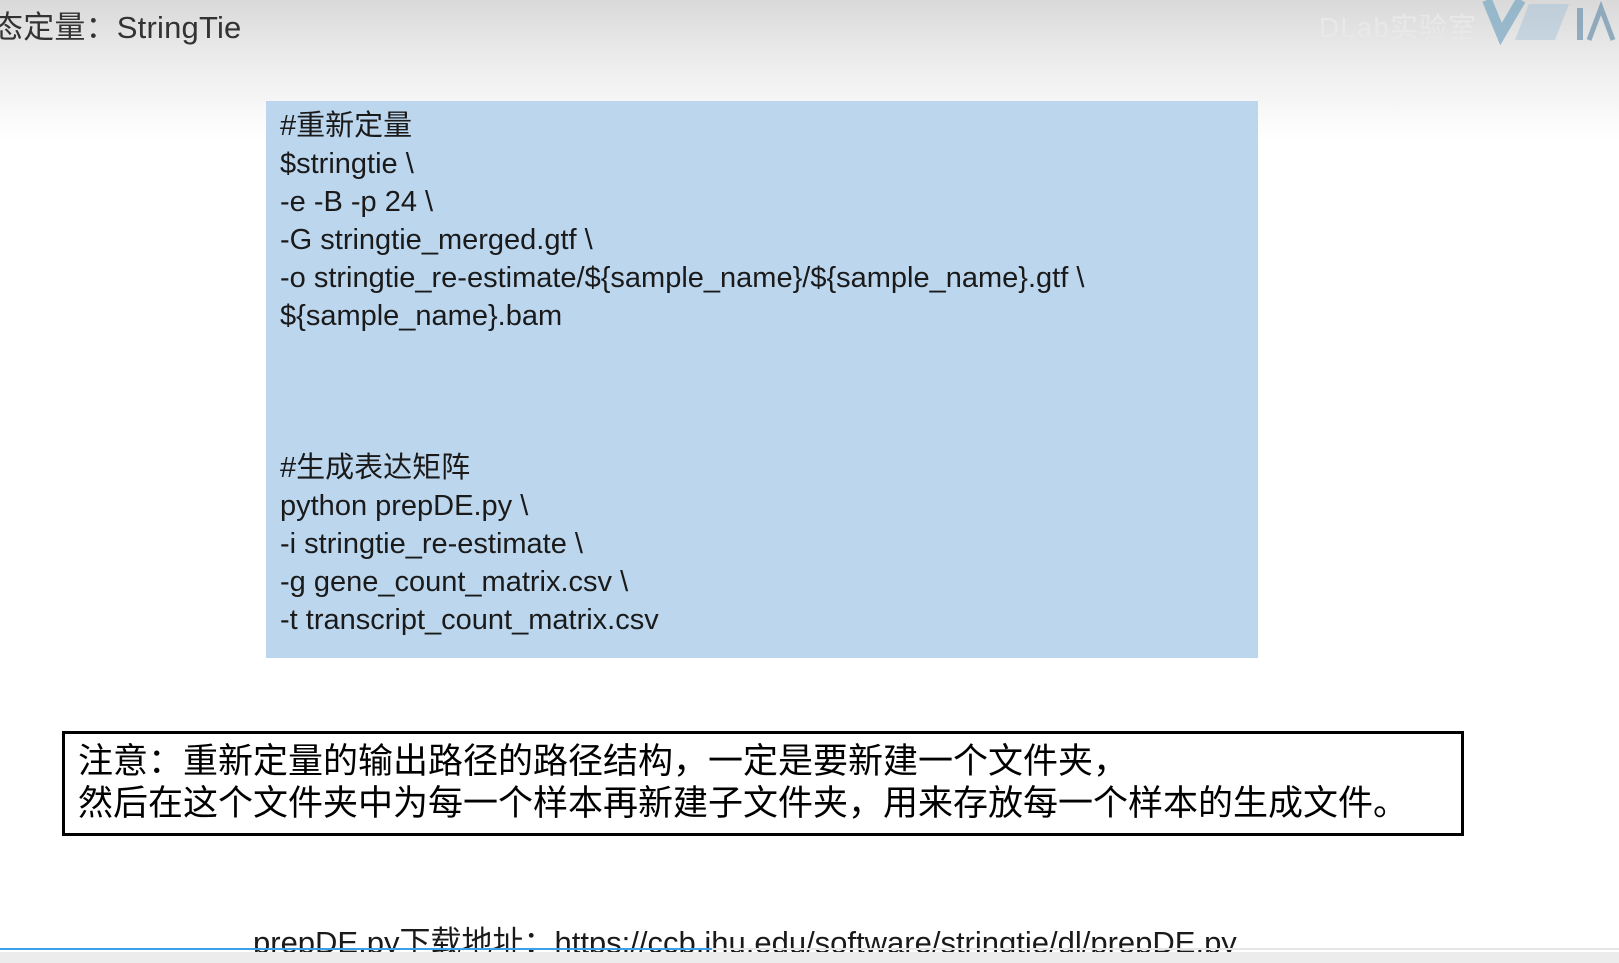 The height and width of the screenshot is (963, 1619). I want to click on bottom-strip, so click(809, 957).